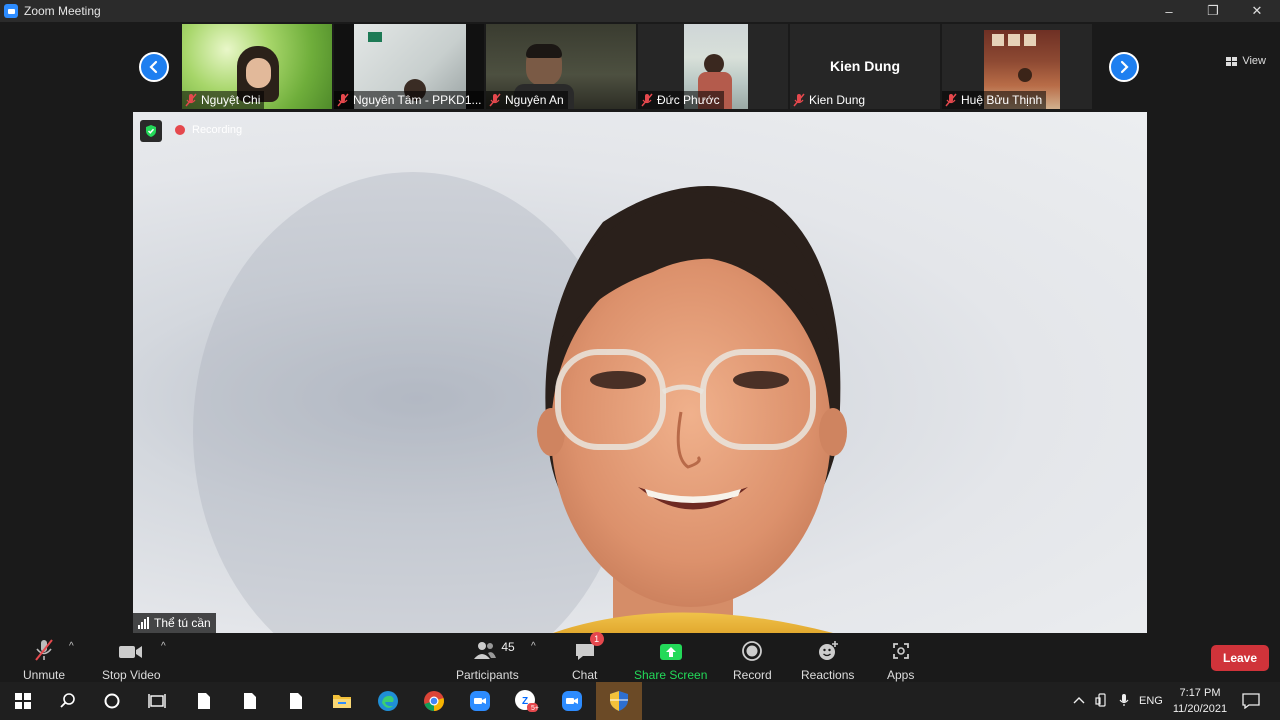  I want to click on security-shield-icon, so click(151, 131).